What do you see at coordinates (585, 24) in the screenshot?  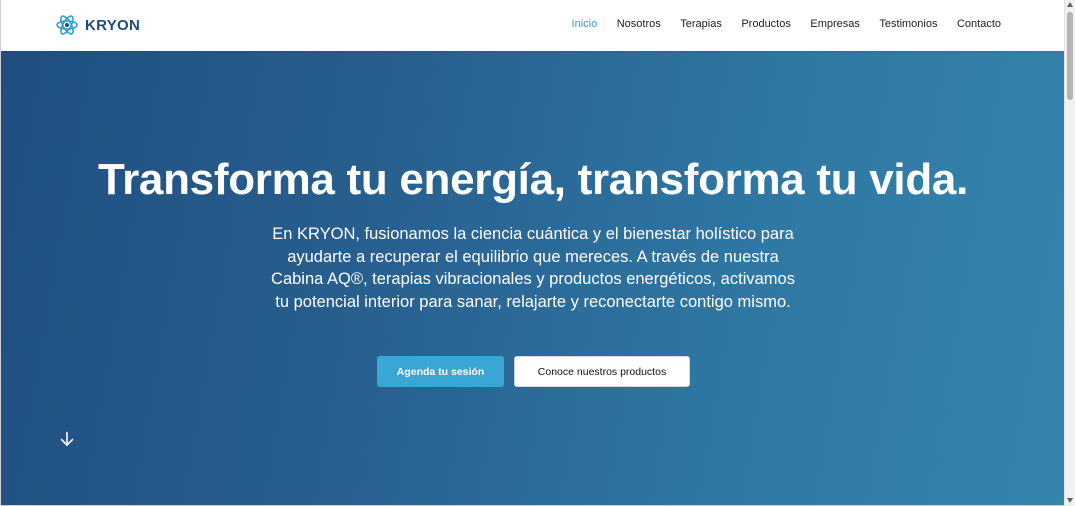 I see `nav-item-inicio: Inicio` at bounding box center [585, 24].